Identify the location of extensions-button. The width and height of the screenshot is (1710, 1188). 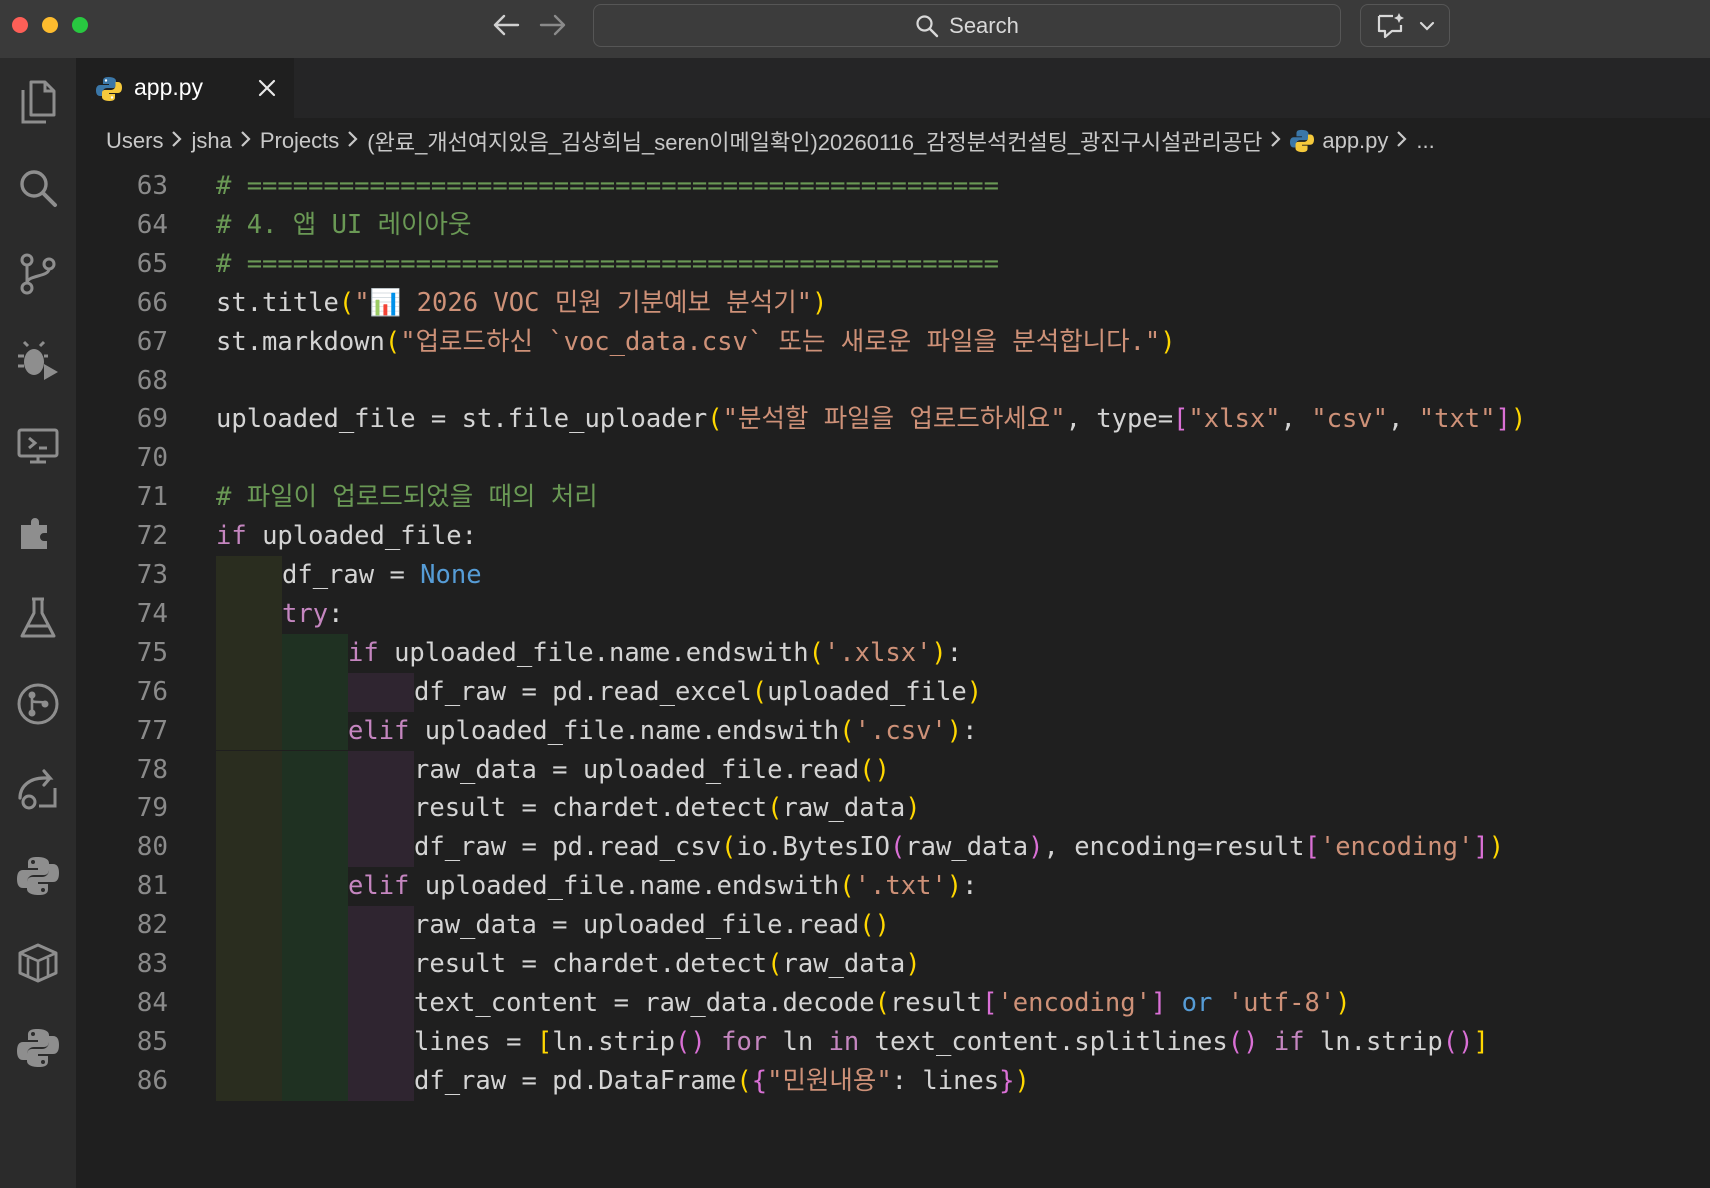
(38, 532).